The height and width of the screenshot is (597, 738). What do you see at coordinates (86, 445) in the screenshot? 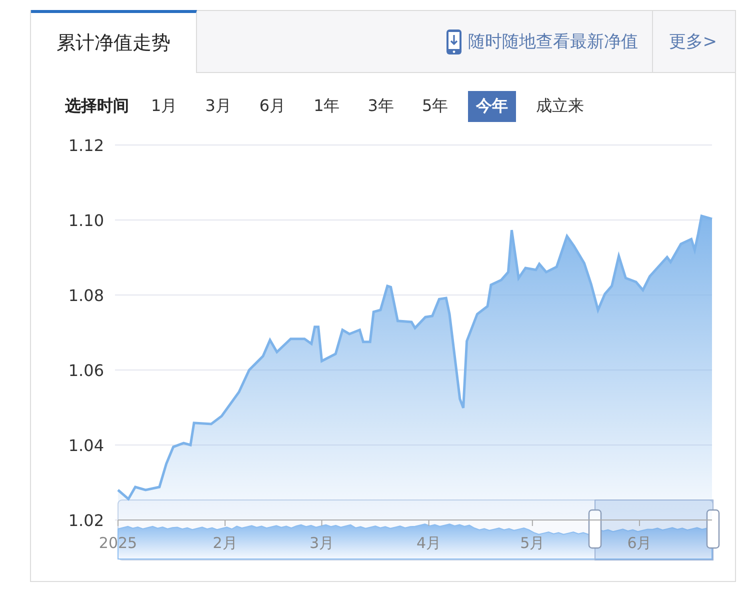
I see `axis-label: 1.04` at bounding box center [86, 445].